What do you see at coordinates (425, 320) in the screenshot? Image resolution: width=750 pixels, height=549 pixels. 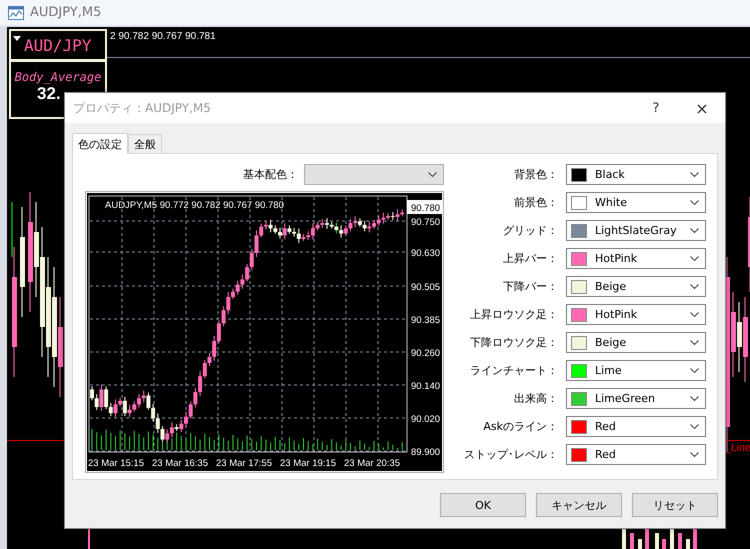 I see `price-label: 90.385` at bounding box center [425, 320].